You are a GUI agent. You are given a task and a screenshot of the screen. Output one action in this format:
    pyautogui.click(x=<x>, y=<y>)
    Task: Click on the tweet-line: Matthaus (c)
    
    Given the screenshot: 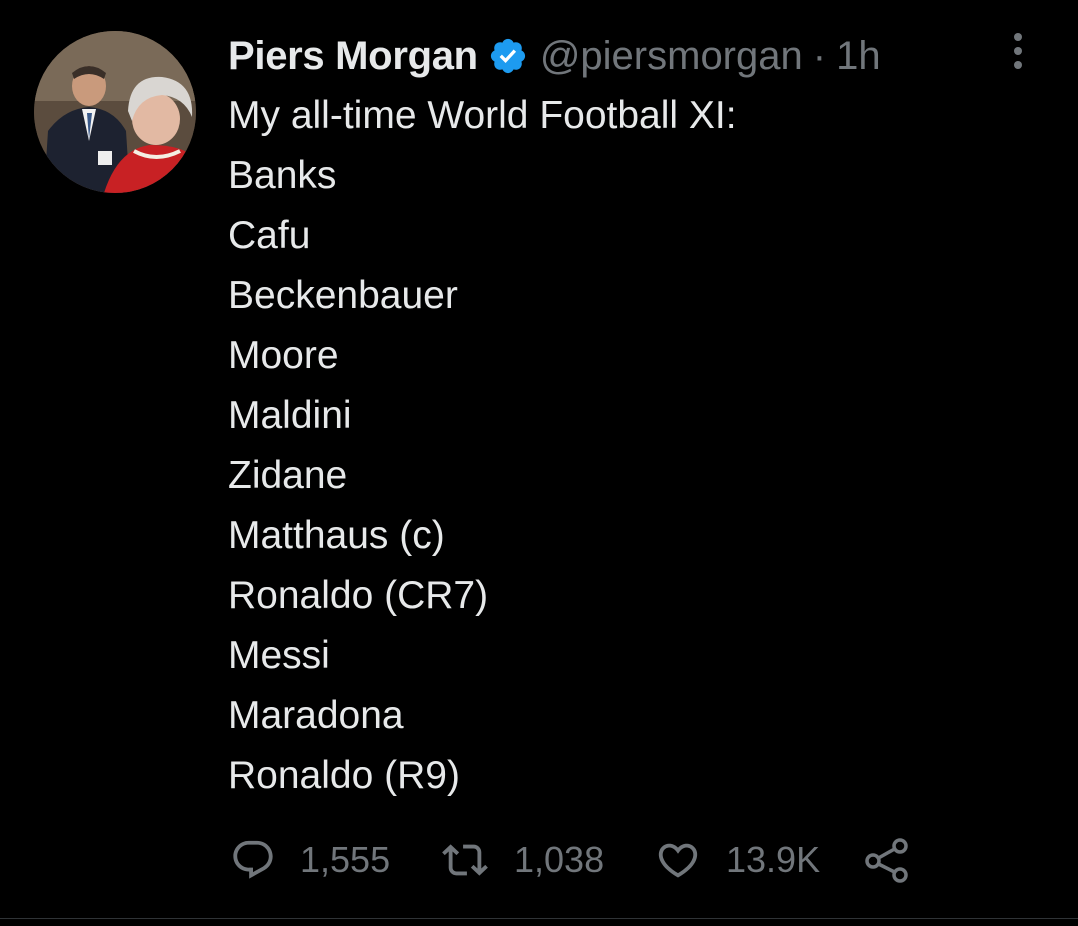 What is the action you would take?
    pyautogui.click(x=336, y=535)
    